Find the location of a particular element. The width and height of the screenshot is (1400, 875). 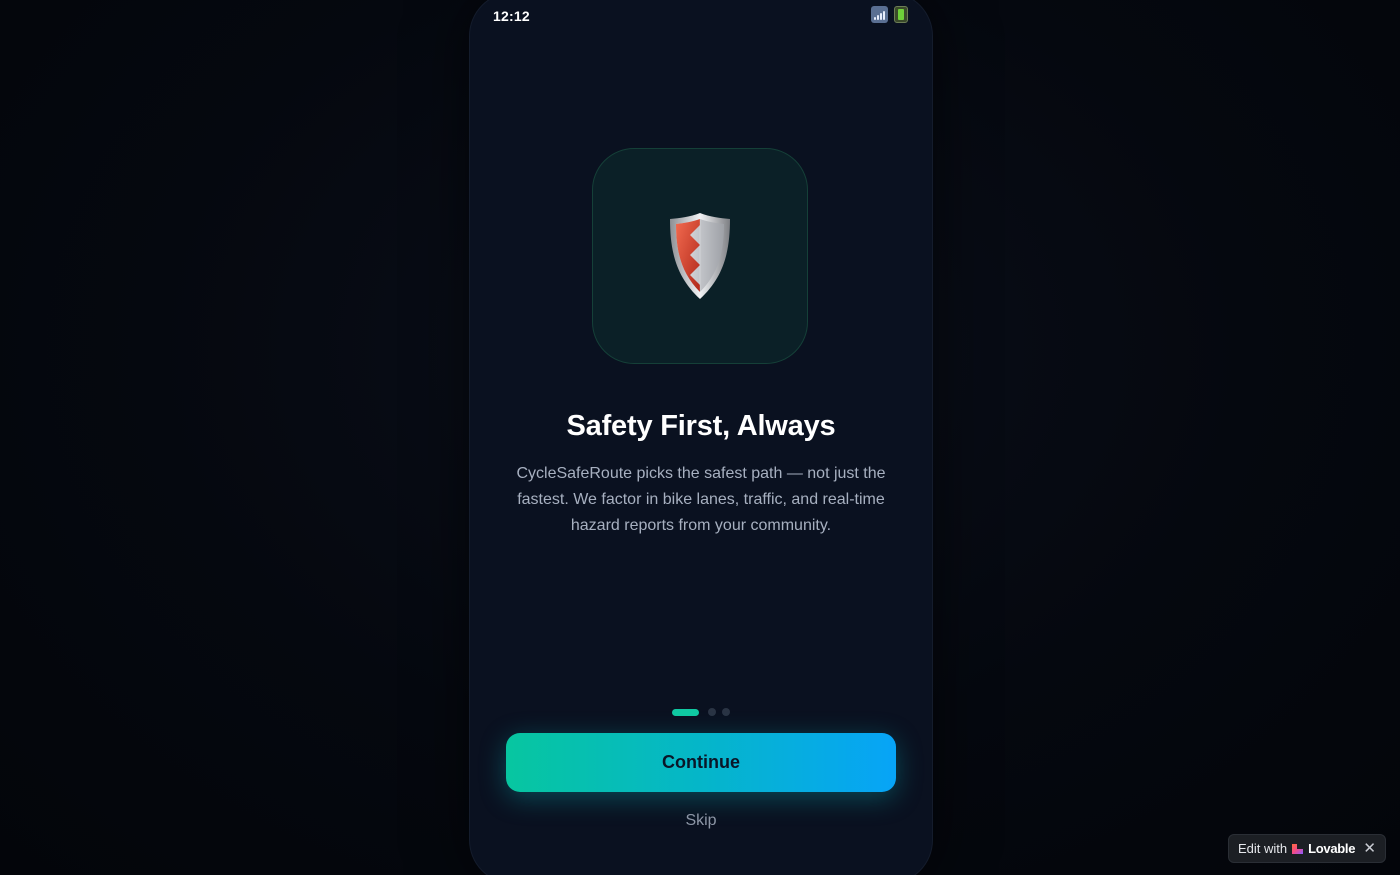

lovable-logo-icon is located at coordinates (1298, 848).